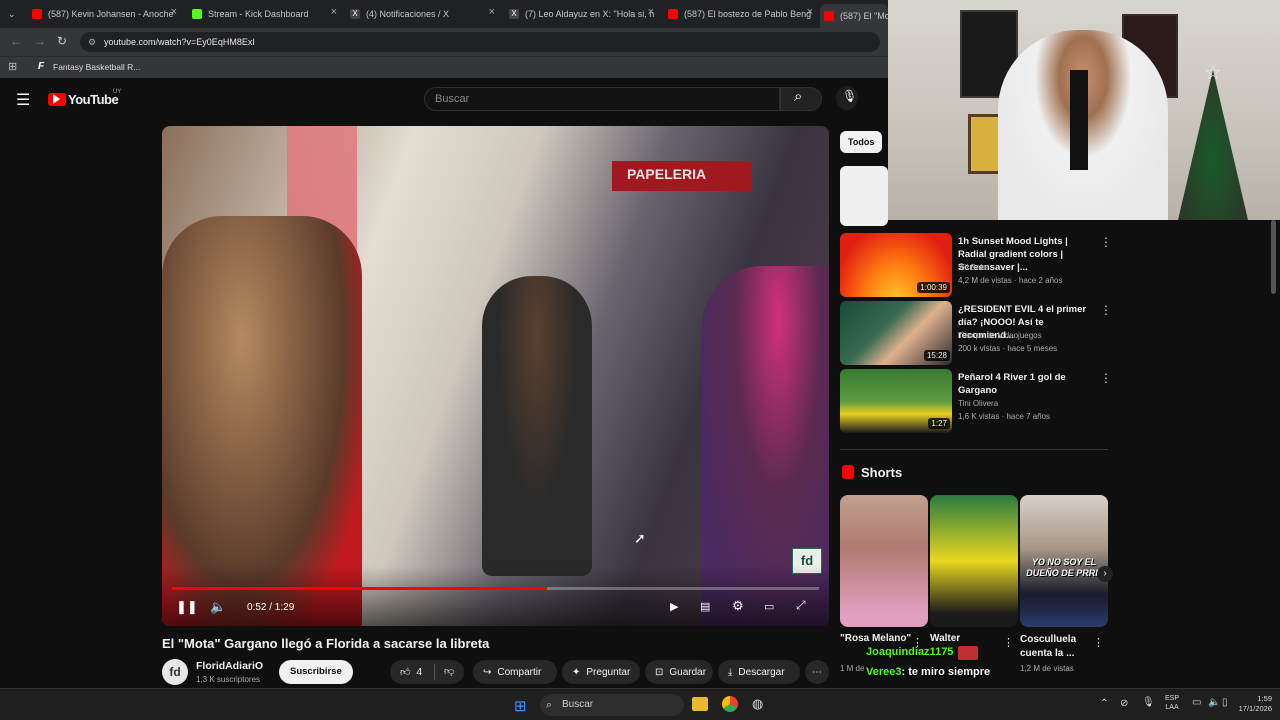 This screenshot has width=1280, height=720. I want to click on browser-tab-4: X (7) Leo Aldayuz en X: "Hola si, n ×, so click(581, 14).